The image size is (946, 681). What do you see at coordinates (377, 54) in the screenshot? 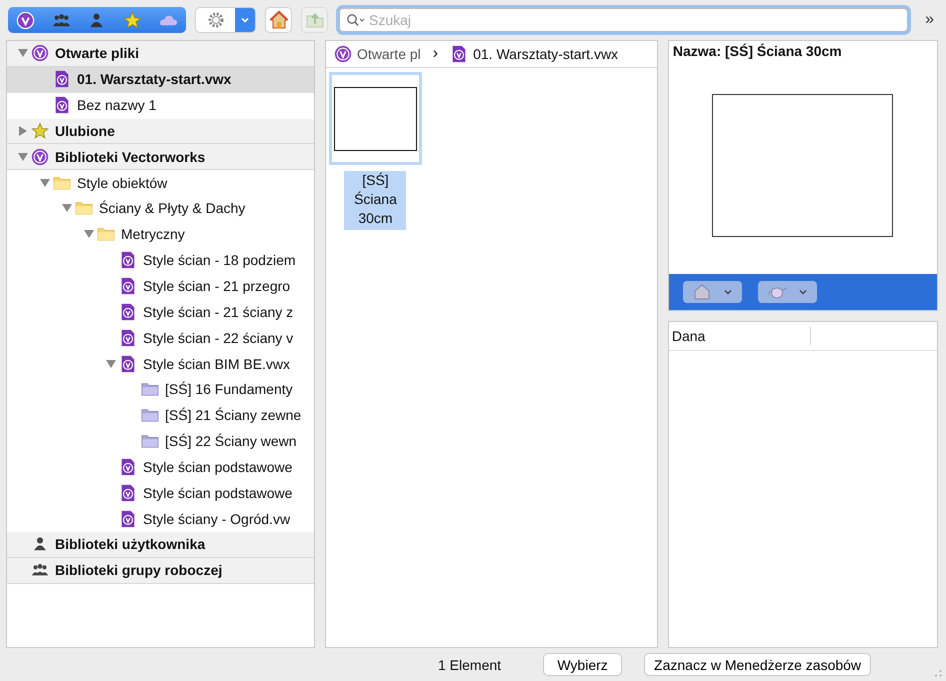
I see `breadcrumb-item: Otwarte pl` at bounding box center [377, 54].